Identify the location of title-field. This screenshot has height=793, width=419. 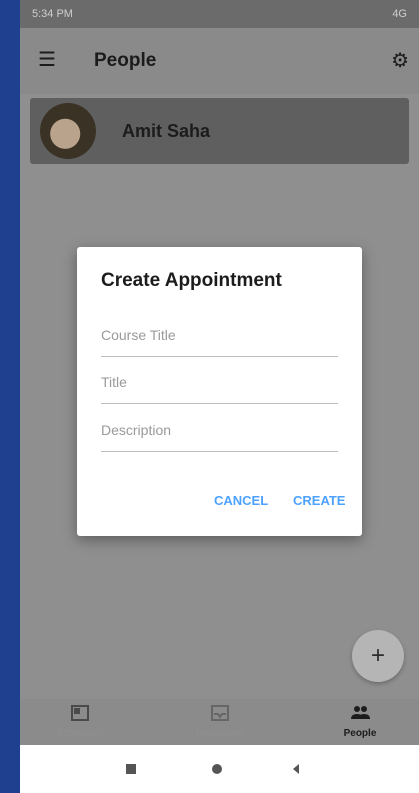
(219, 385).